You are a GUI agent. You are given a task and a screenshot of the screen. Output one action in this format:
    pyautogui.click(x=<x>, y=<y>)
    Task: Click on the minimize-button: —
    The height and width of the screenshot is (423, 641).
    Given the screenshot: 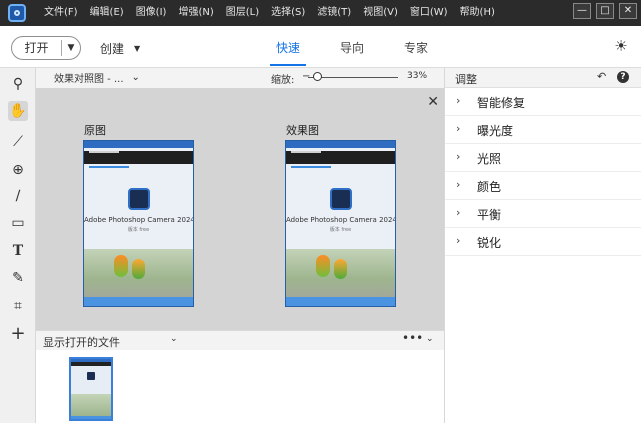 What is the action you would take?
    pyautogui.click(x=582, y=11)
    